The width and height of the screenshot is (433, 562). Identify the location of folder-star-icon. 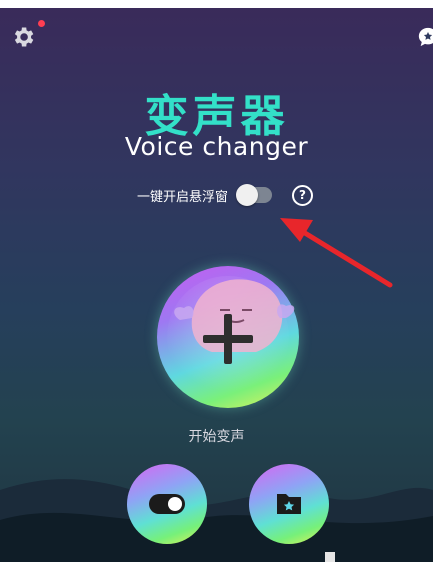
(289, 504).